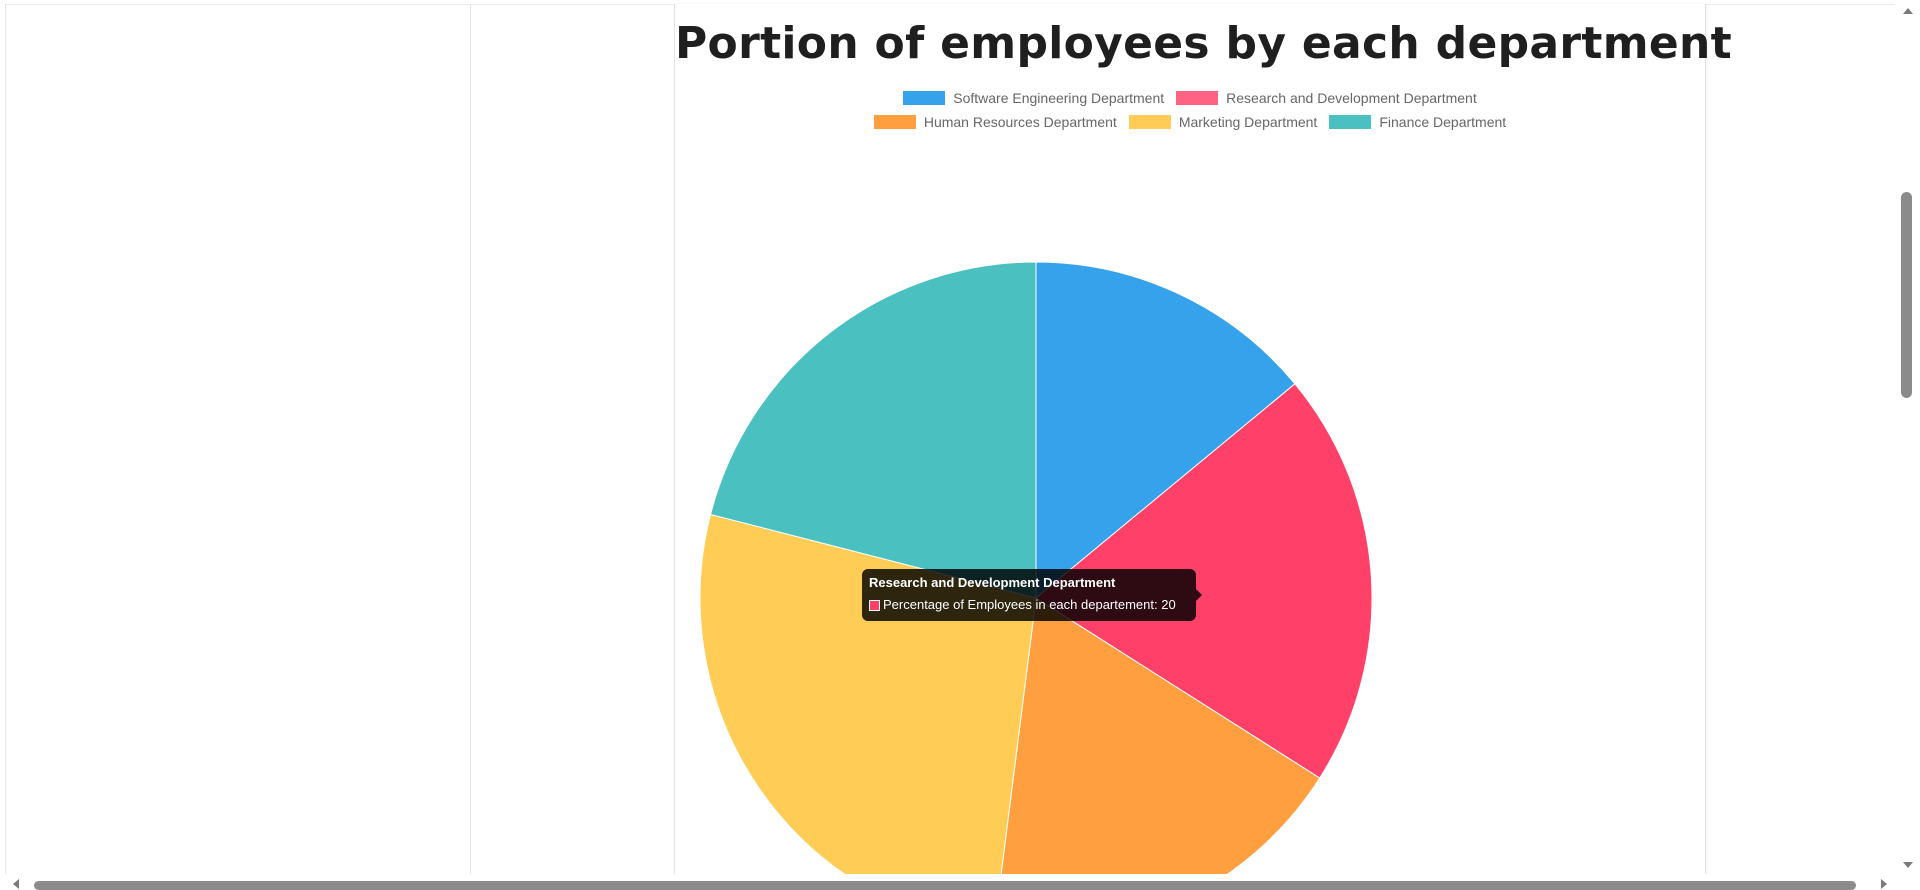 This screenshot has width=1920, height=890. Describe the element at coordinates (1908, 439) in the screenshot. I see `vertical-scrollbar` at that location.